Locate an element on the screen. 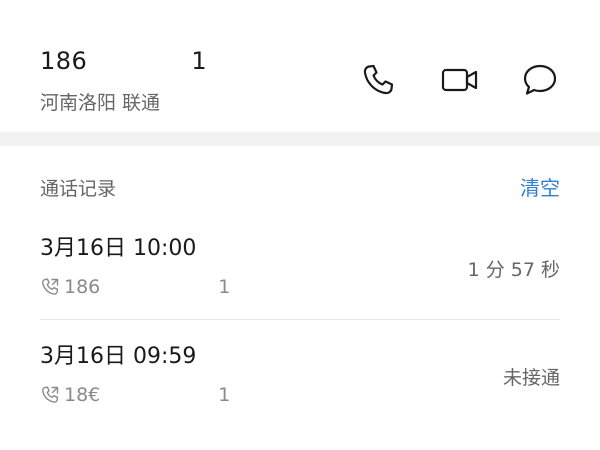 This screenshot has width=600, height=450. video-camera-icon is located at coordinates (459, 80).